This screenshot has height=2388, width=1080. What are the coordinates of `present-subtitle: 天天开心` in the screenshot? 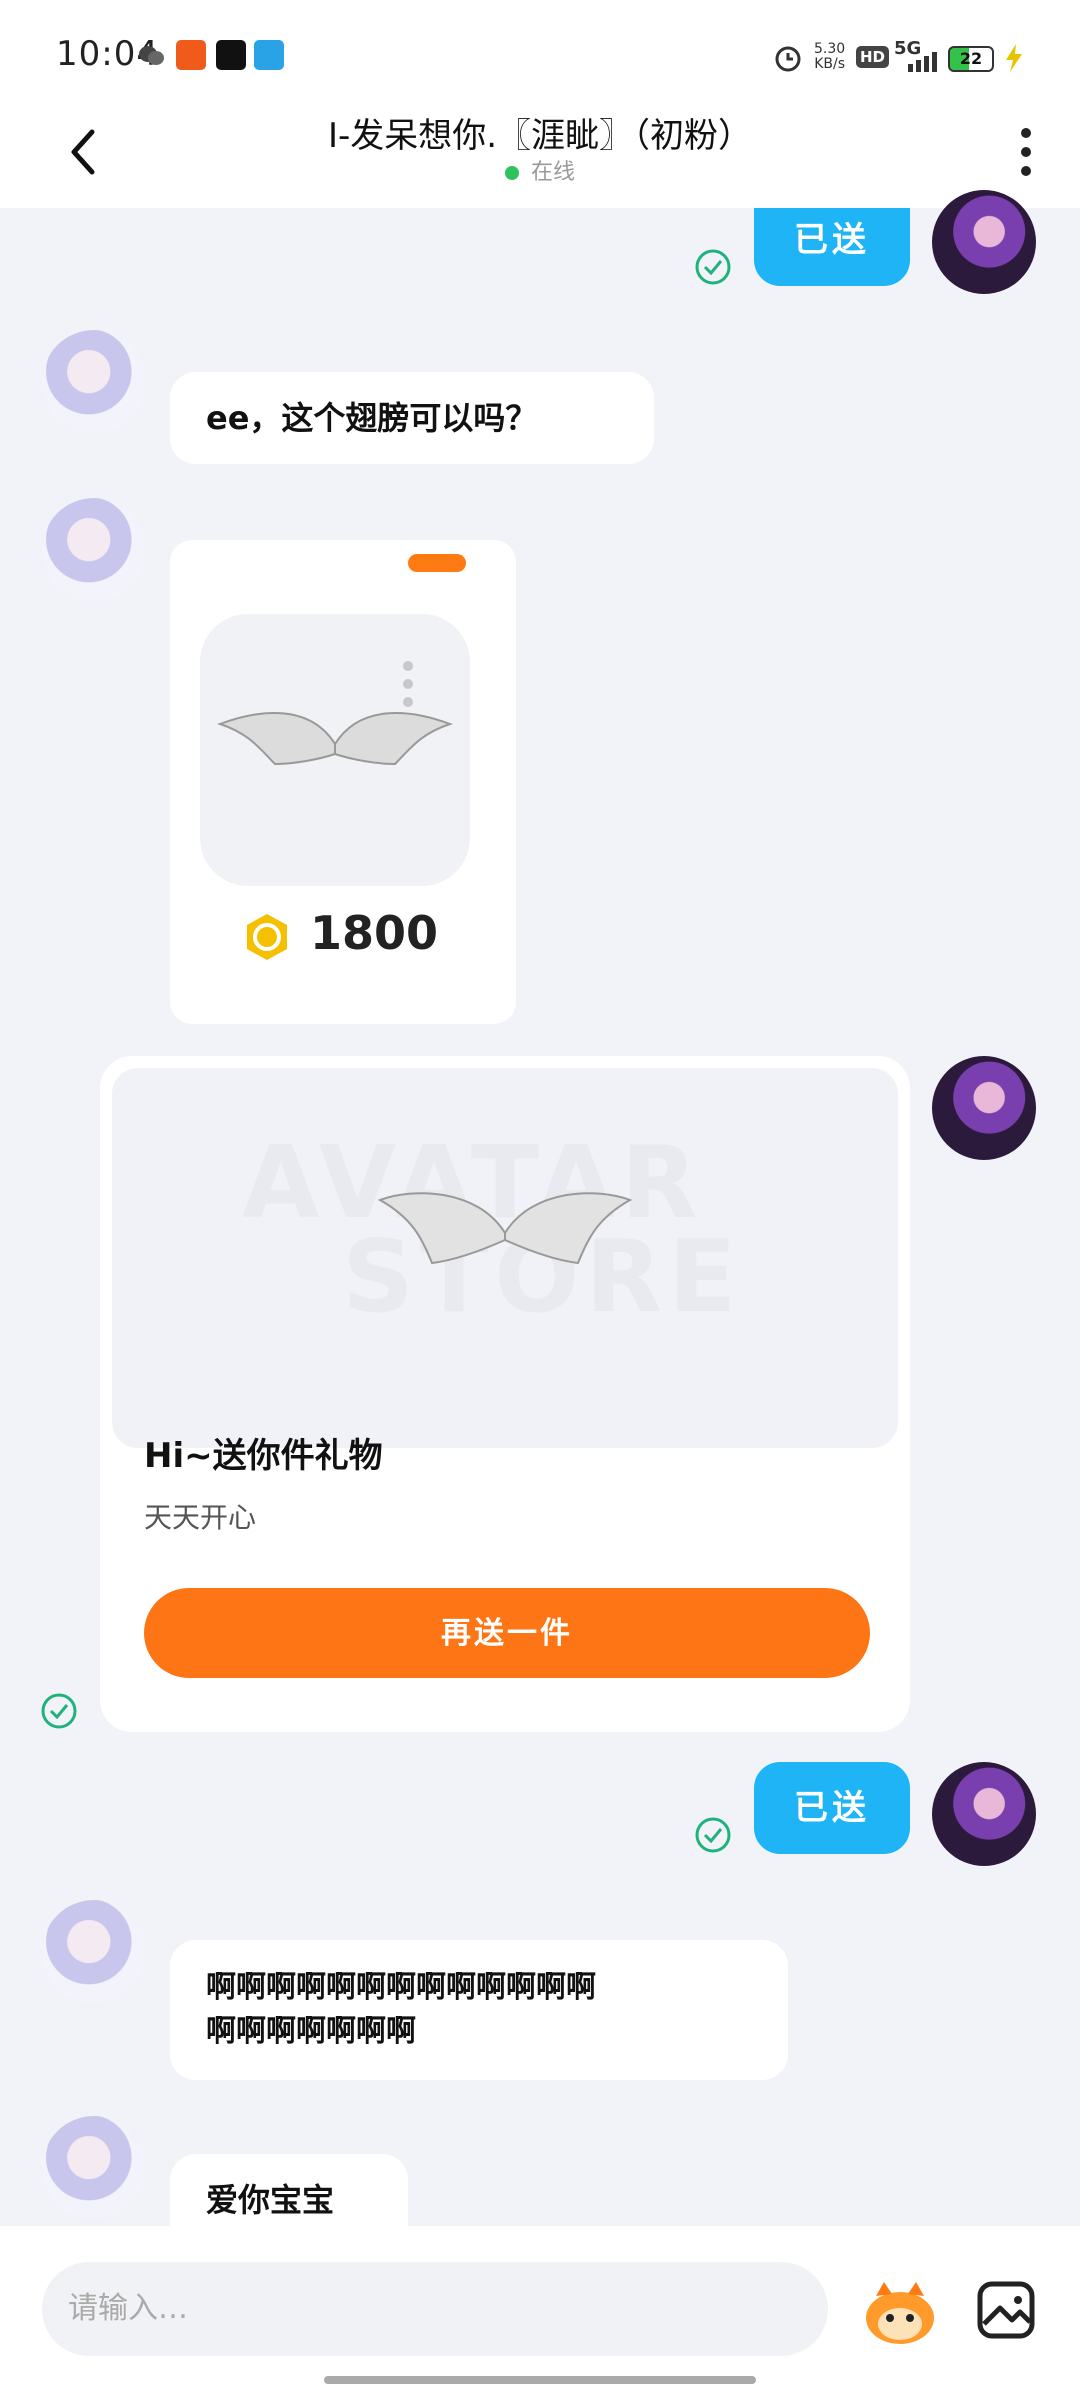 It's located at (200, 1517).